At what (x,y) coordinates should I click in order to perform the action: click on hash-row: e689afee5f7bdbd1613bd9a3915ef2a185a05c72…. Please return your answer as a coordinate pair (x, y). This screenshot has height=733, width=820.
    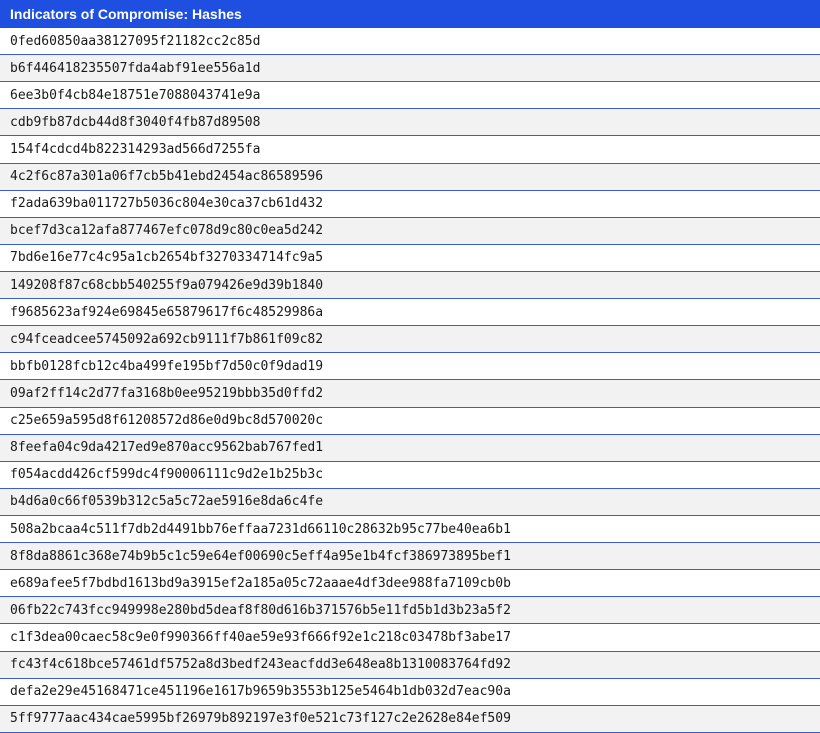
    Looking at the image, I should click on (410, 584).